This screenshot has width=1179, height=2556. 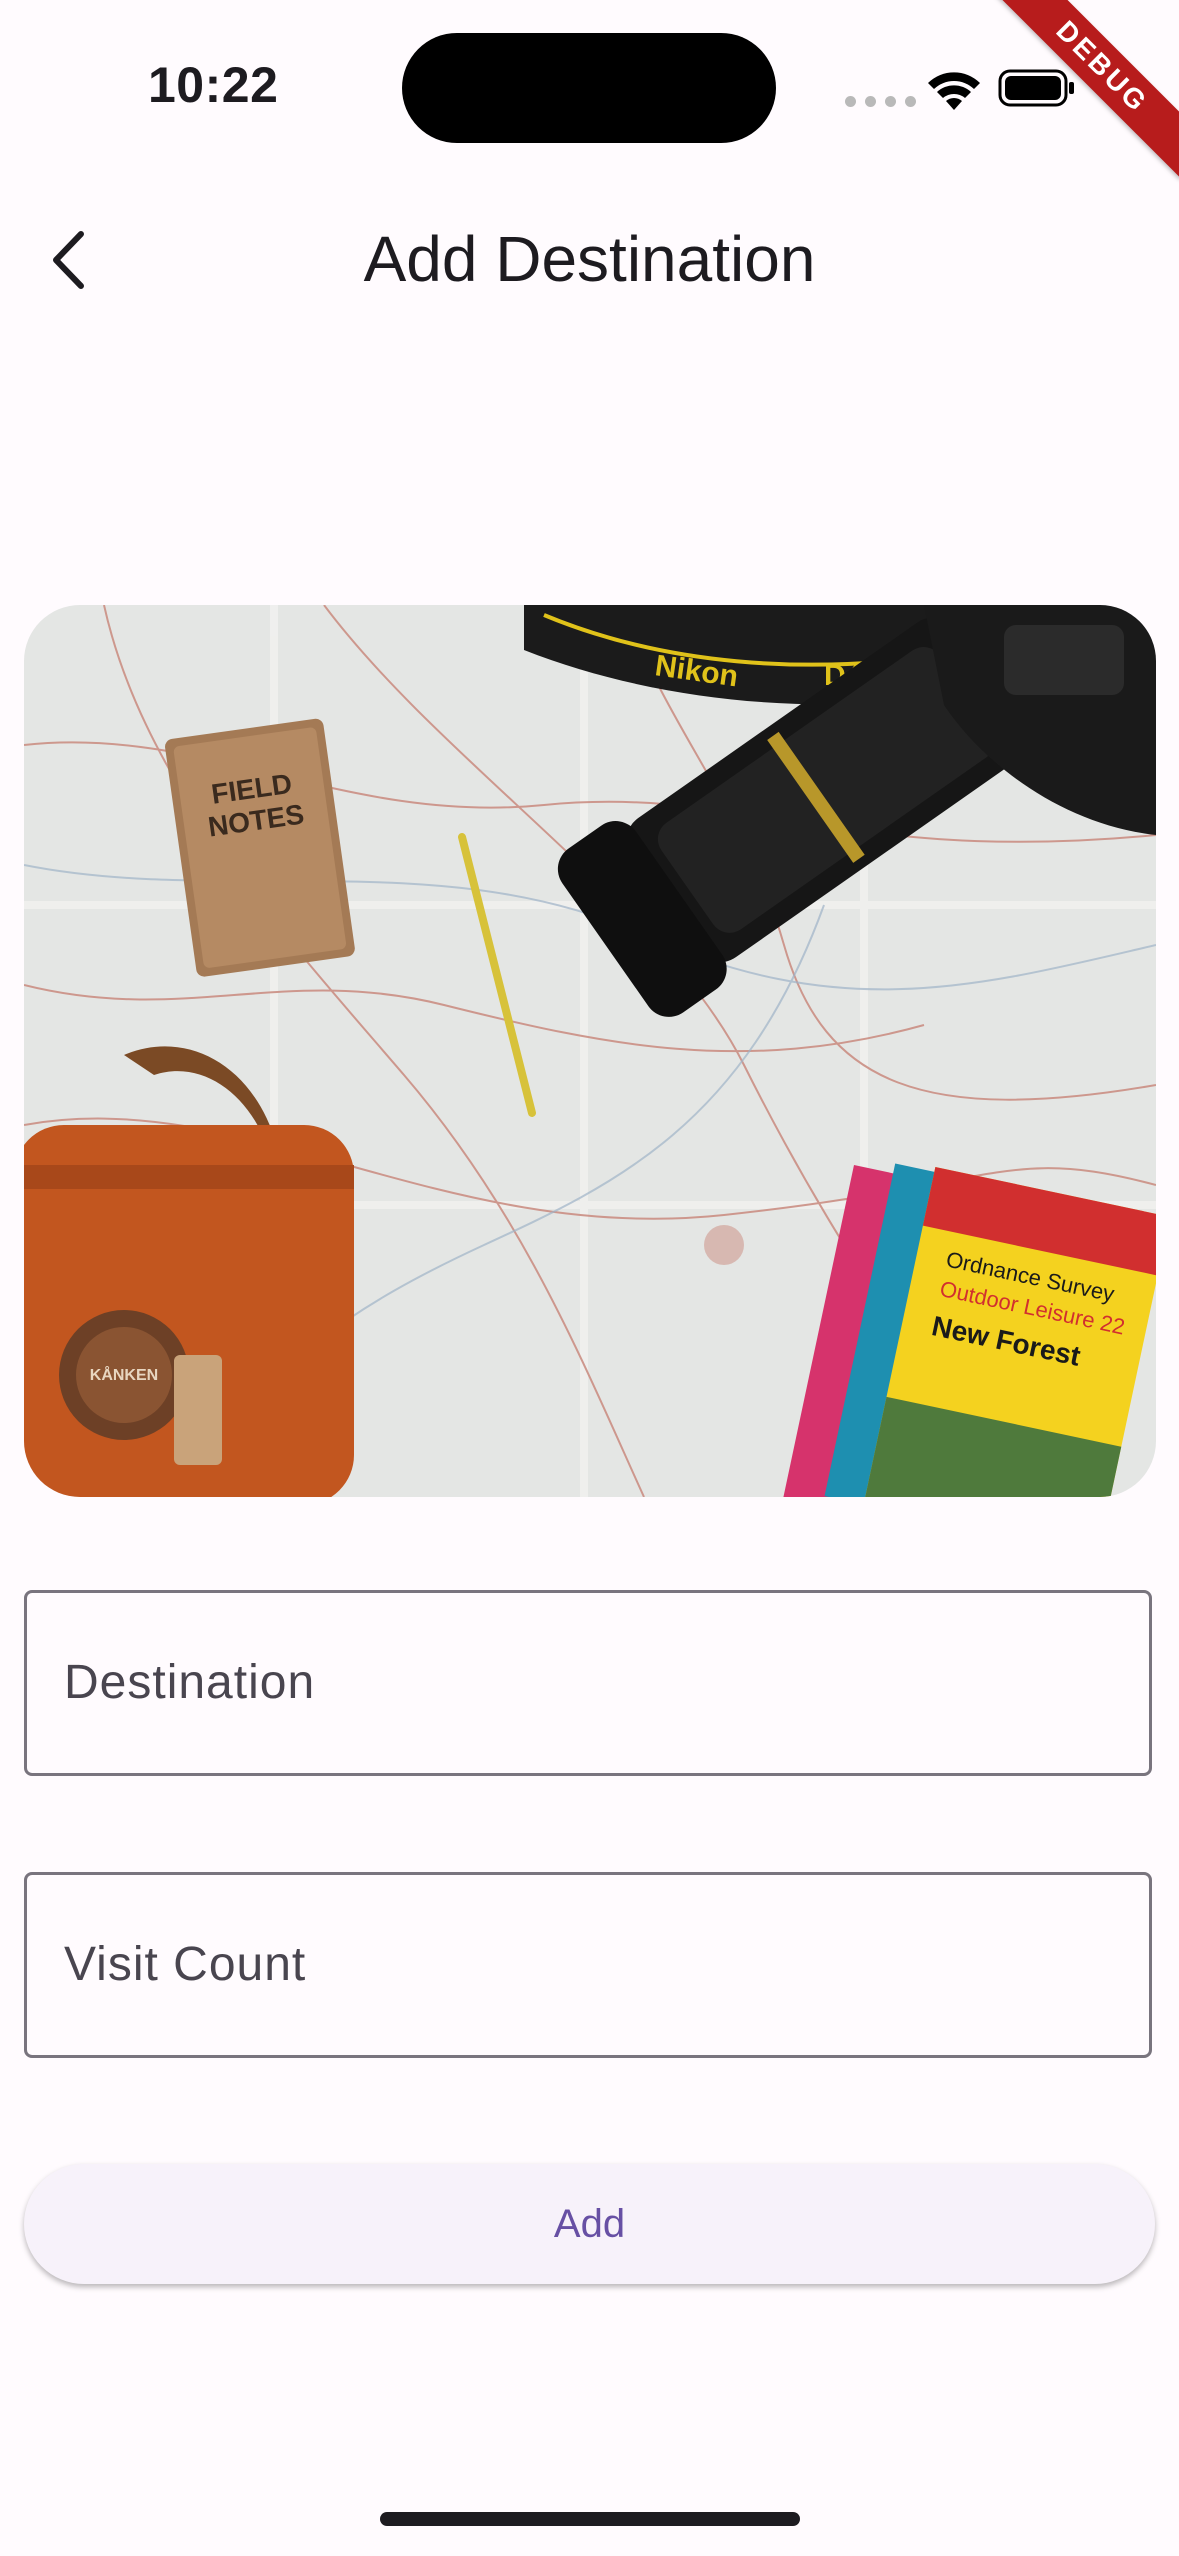 I want to click on visit-count-placeholder: Visit Count, so click(x=185, y=1964).